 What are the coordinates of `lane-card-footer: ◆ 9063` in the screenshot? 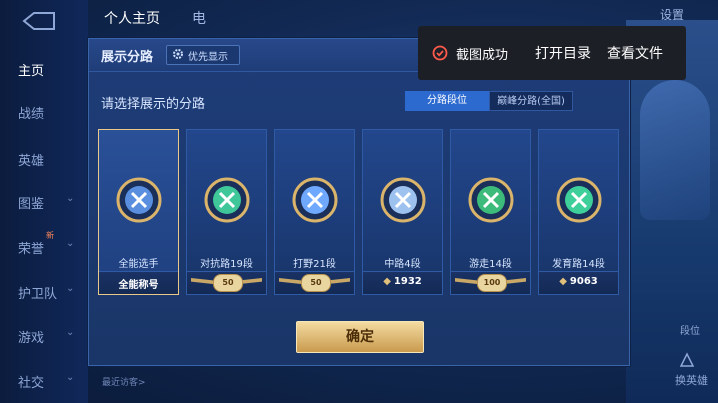 It's located at (578, 282).